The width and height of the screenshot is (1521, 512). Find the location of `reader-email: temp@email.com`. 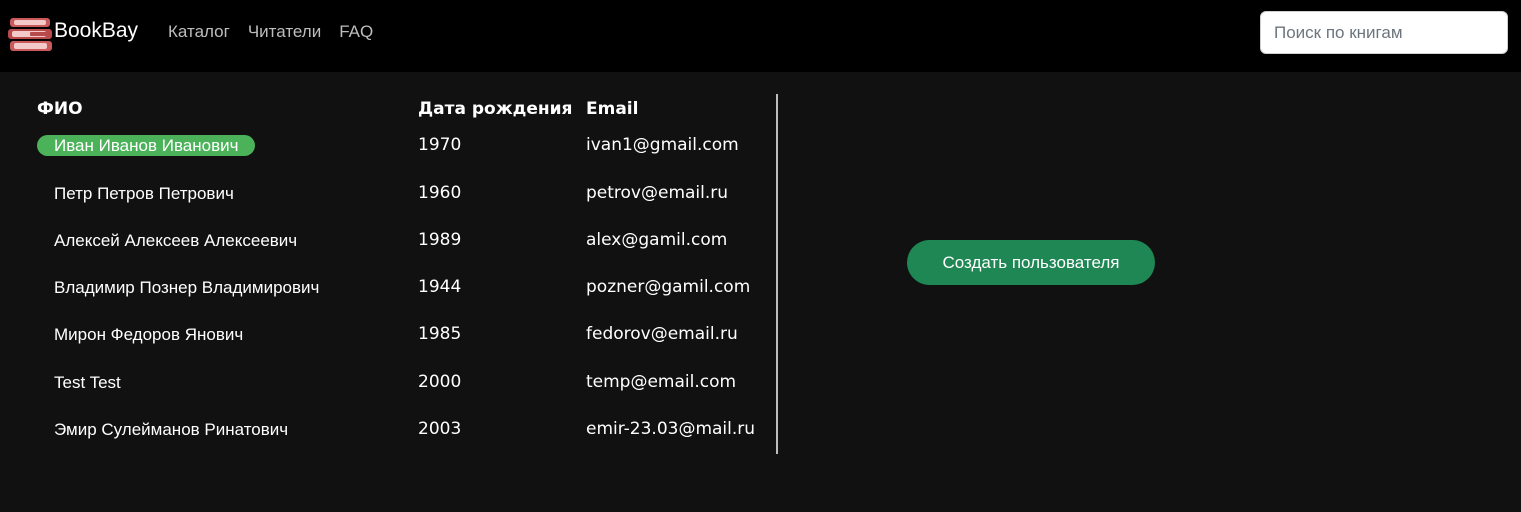

reader-email: temp@email.com is located at coordinates (661, 382).